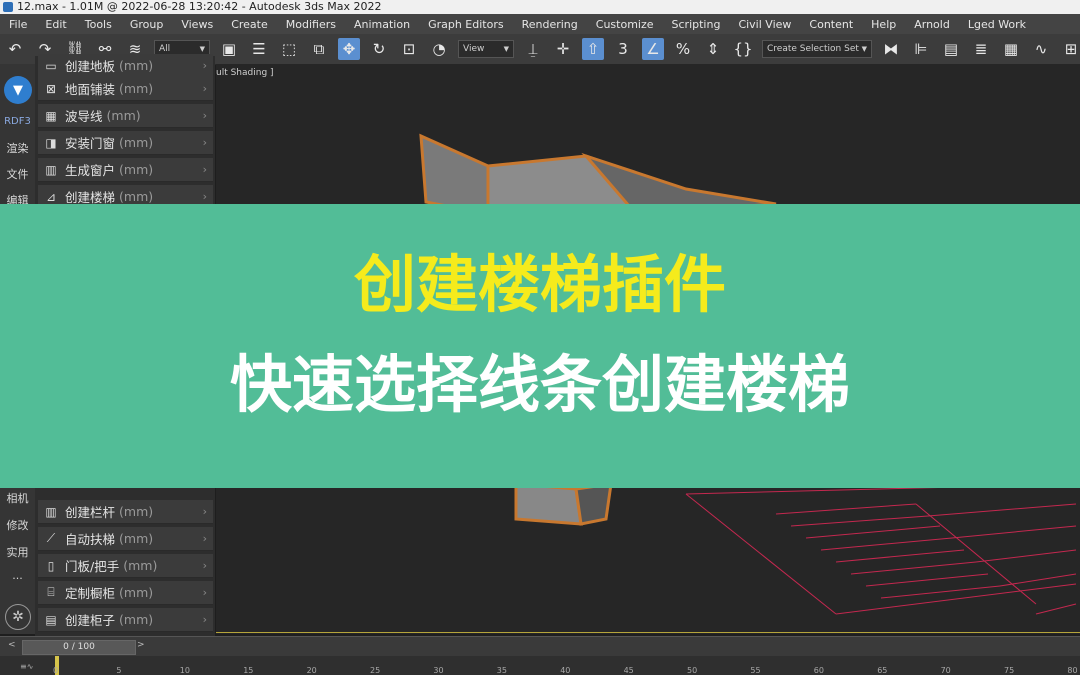 This screenshot has height=675, width=1080. What do you see at coordinates (84, 116) in the screenshot?
I see `panel-item-label: 波导线` at bounding box center [84, 116].